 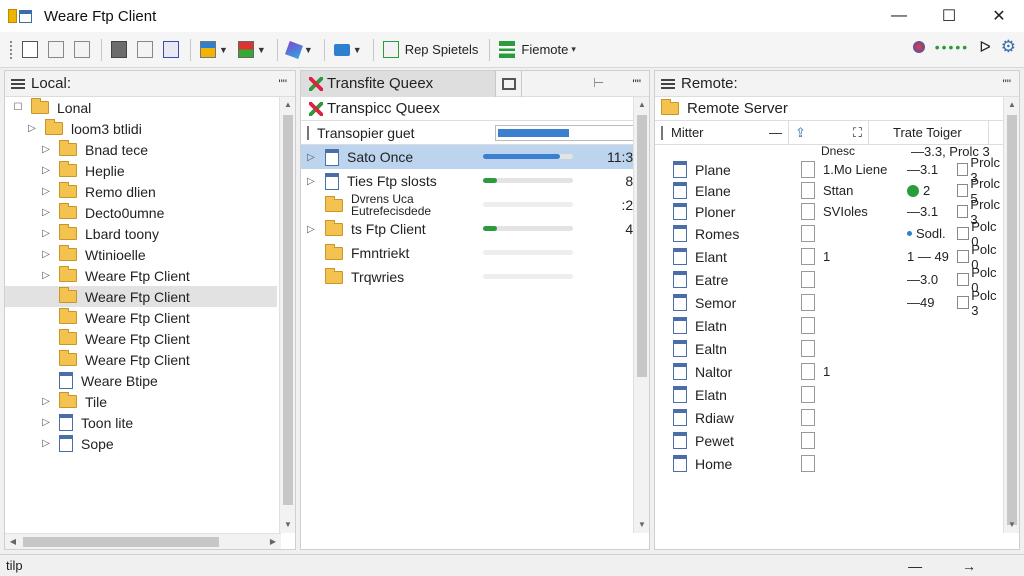 What do you see at coordinates (1008, 47) in the screenshot?
I see `gear-icon: ⚙` at bounding box center [1008, 47].